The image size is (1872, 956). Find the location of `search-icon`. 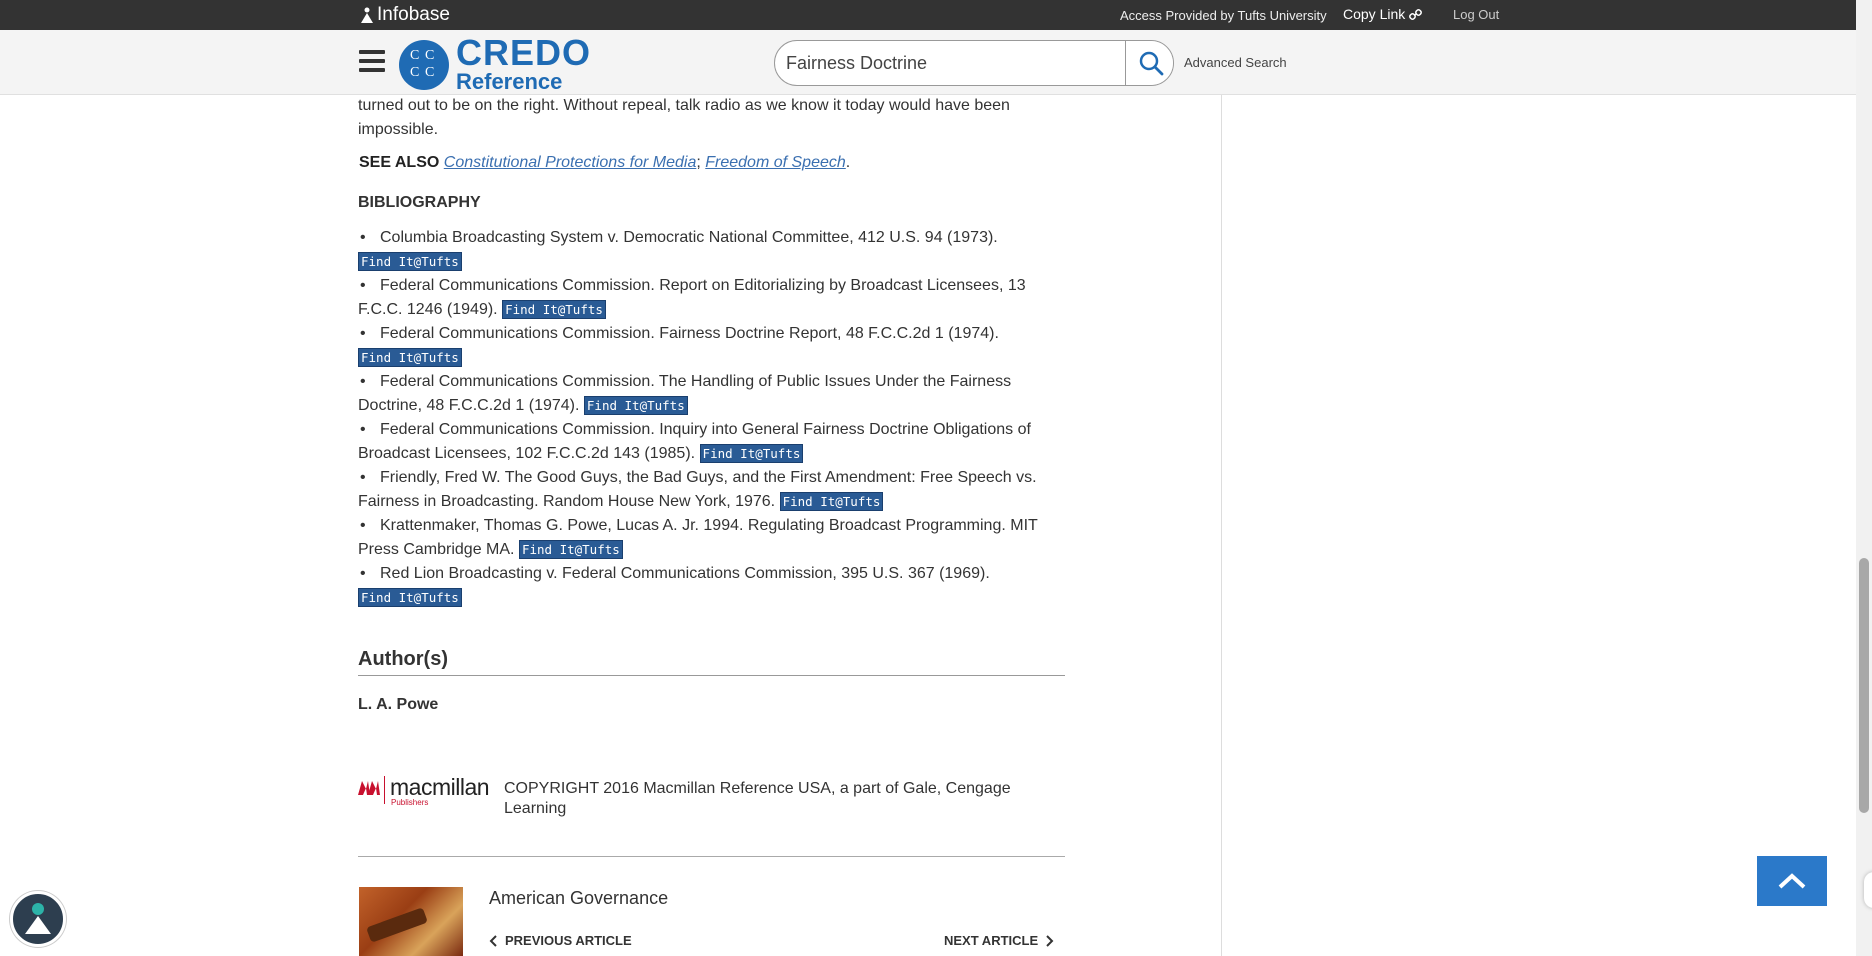

search-icon is located at coordinates (1151, 63).